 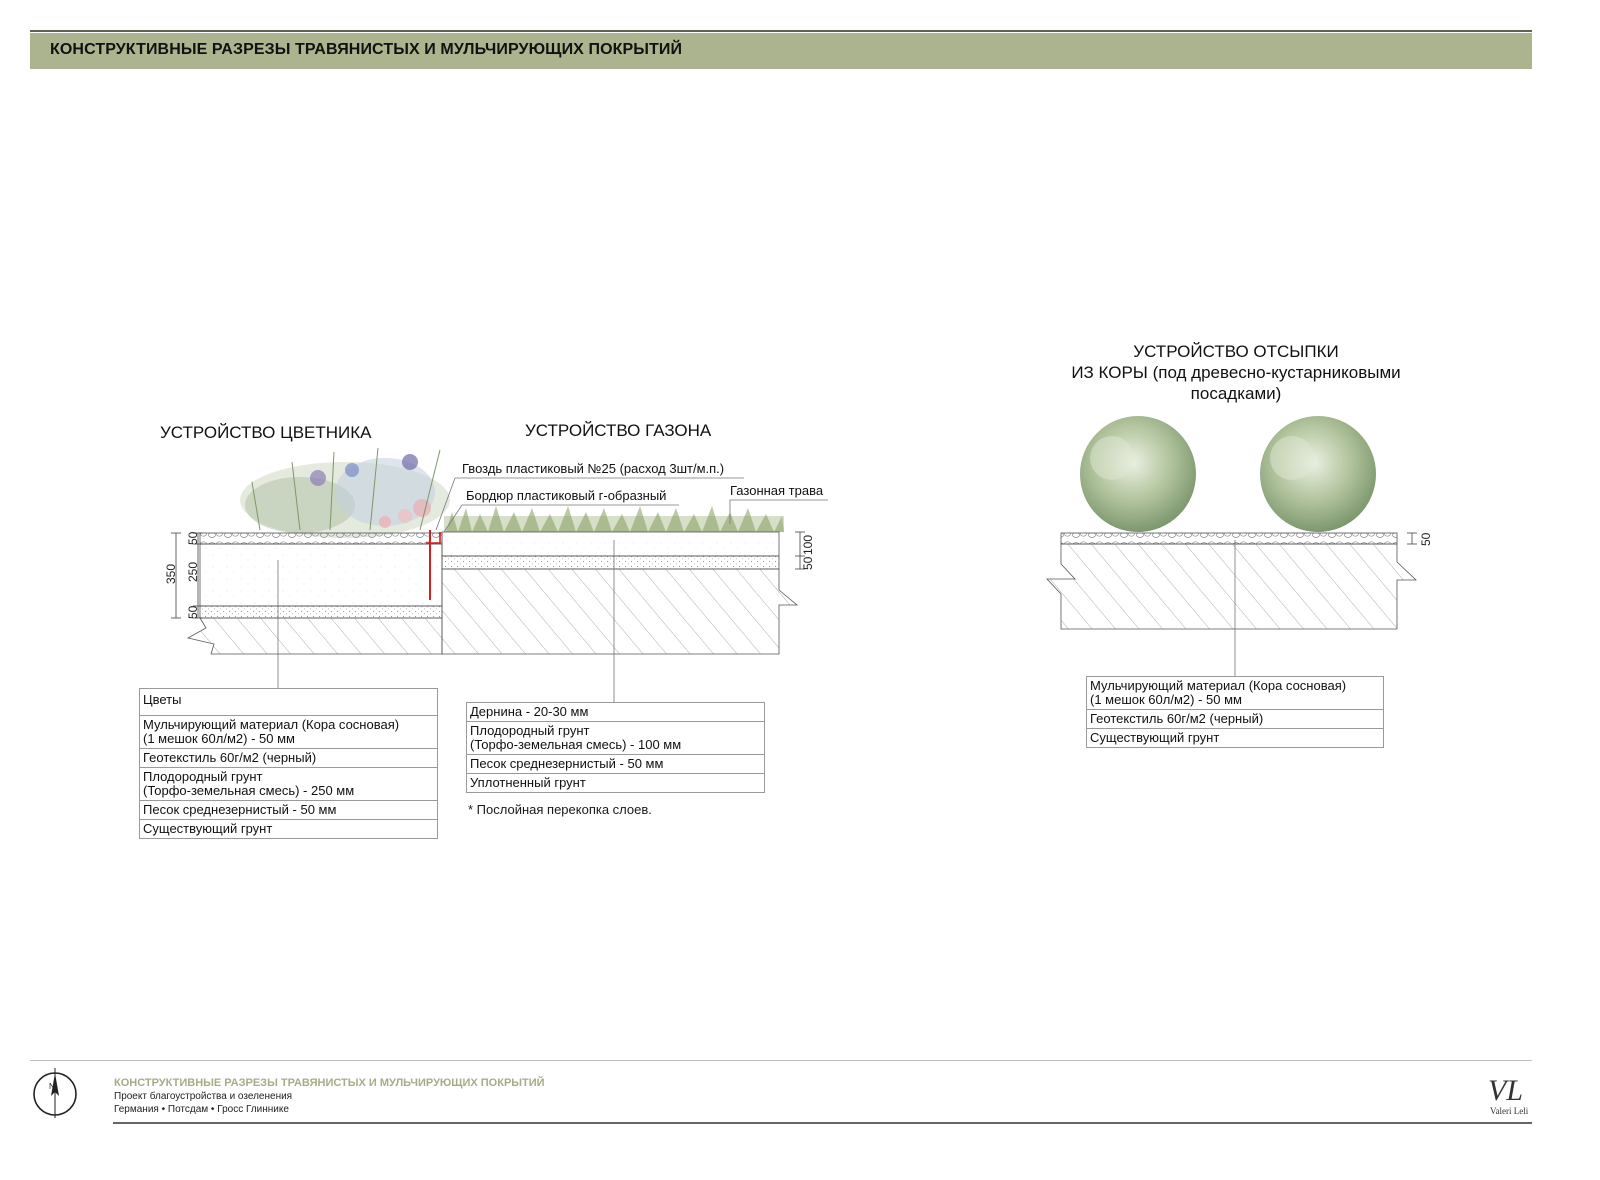 What do you see at coordinates (808, 563) in the screenshot?
I see `lawn-dim-sand: 50` at bounding box center [808, 563].